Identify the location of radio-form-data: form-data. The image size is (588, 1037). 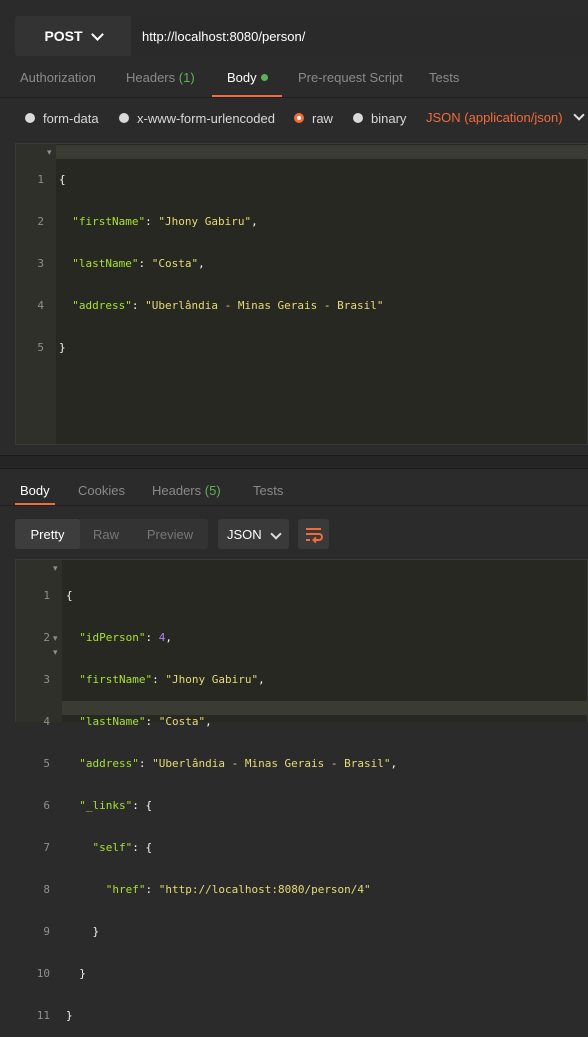
(62, 118).